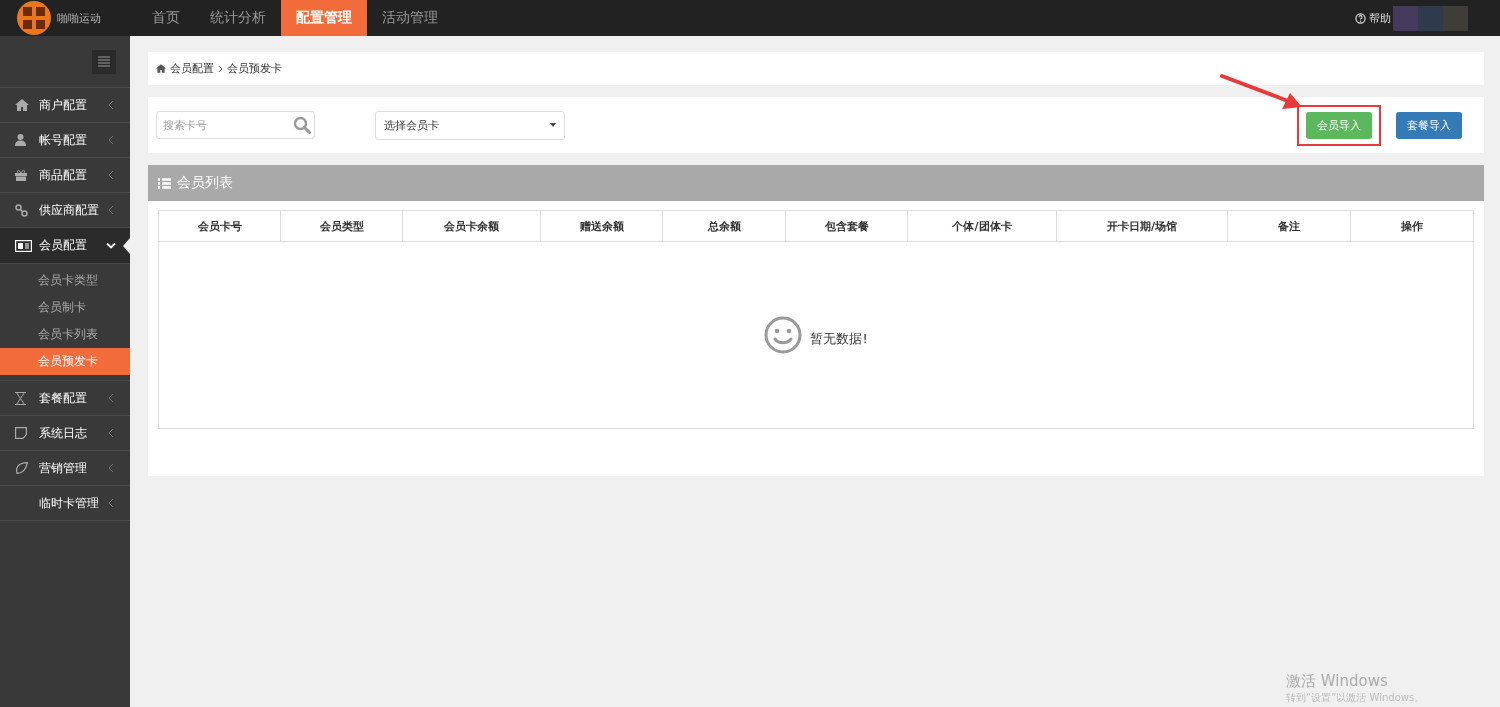 The image size is (1500, 707). I want to click on leaf-icon, so click(21, 468).